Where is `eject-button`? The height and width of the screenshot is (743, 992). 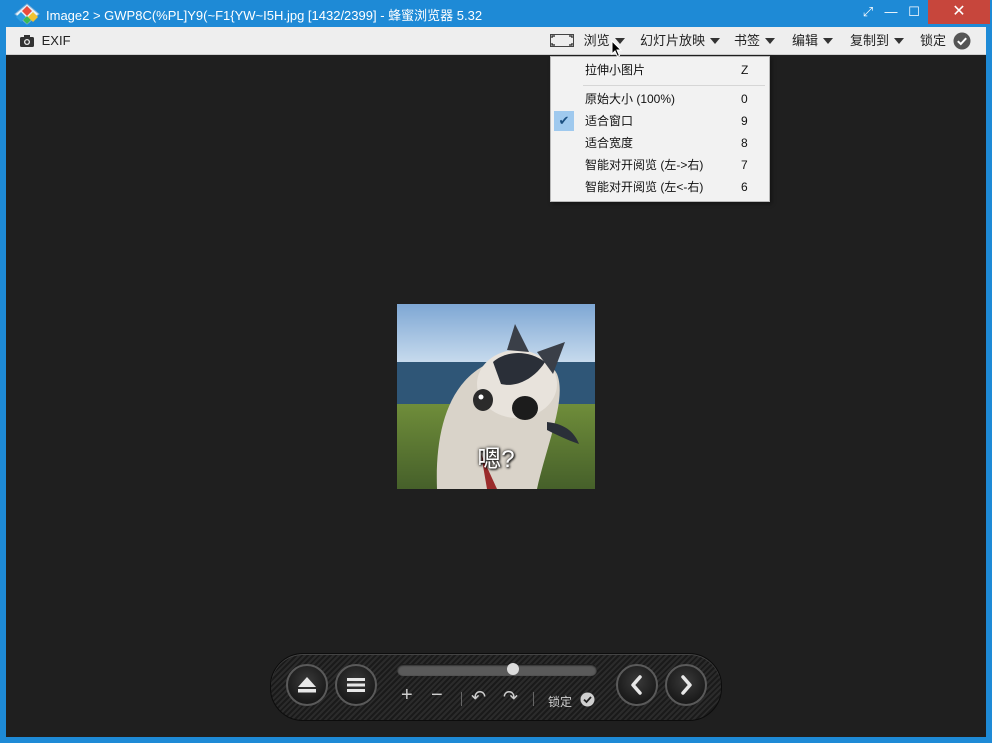 eject-button is located at coordinates (307, 685).